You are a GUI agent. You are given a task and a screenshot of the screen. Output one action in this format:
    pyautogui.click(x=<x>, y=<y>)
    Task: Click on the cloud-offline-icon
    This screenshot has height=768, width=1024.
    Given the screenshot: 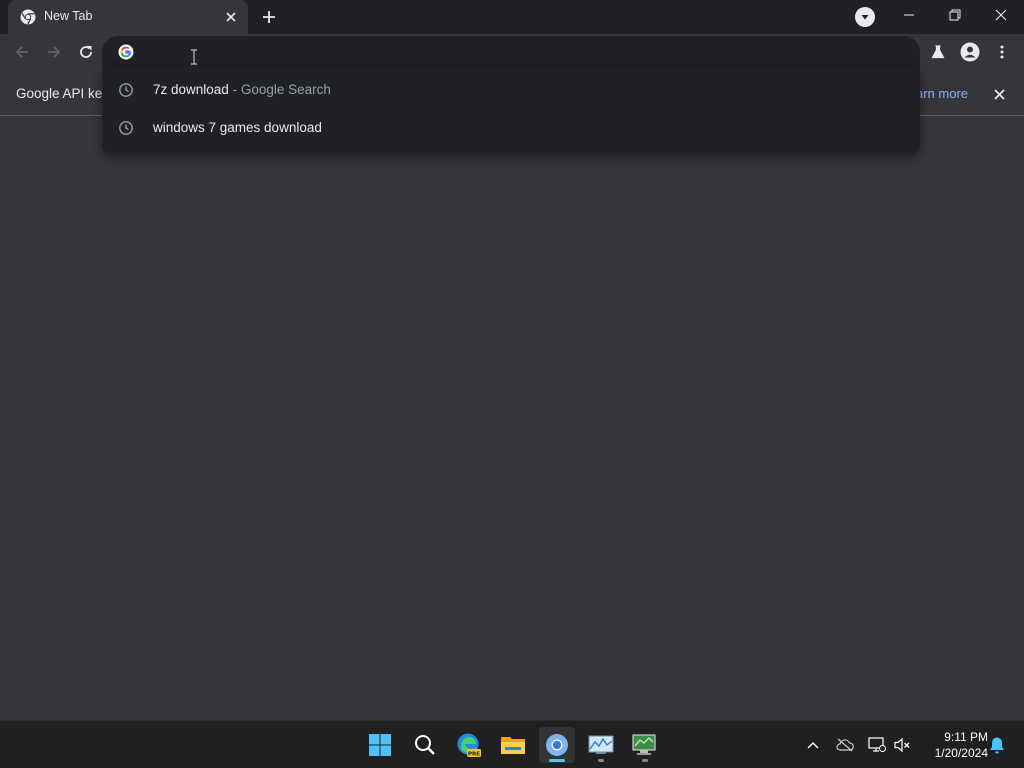 What is the action you would take?
    pyautogui.click(x=845, y=745)
    